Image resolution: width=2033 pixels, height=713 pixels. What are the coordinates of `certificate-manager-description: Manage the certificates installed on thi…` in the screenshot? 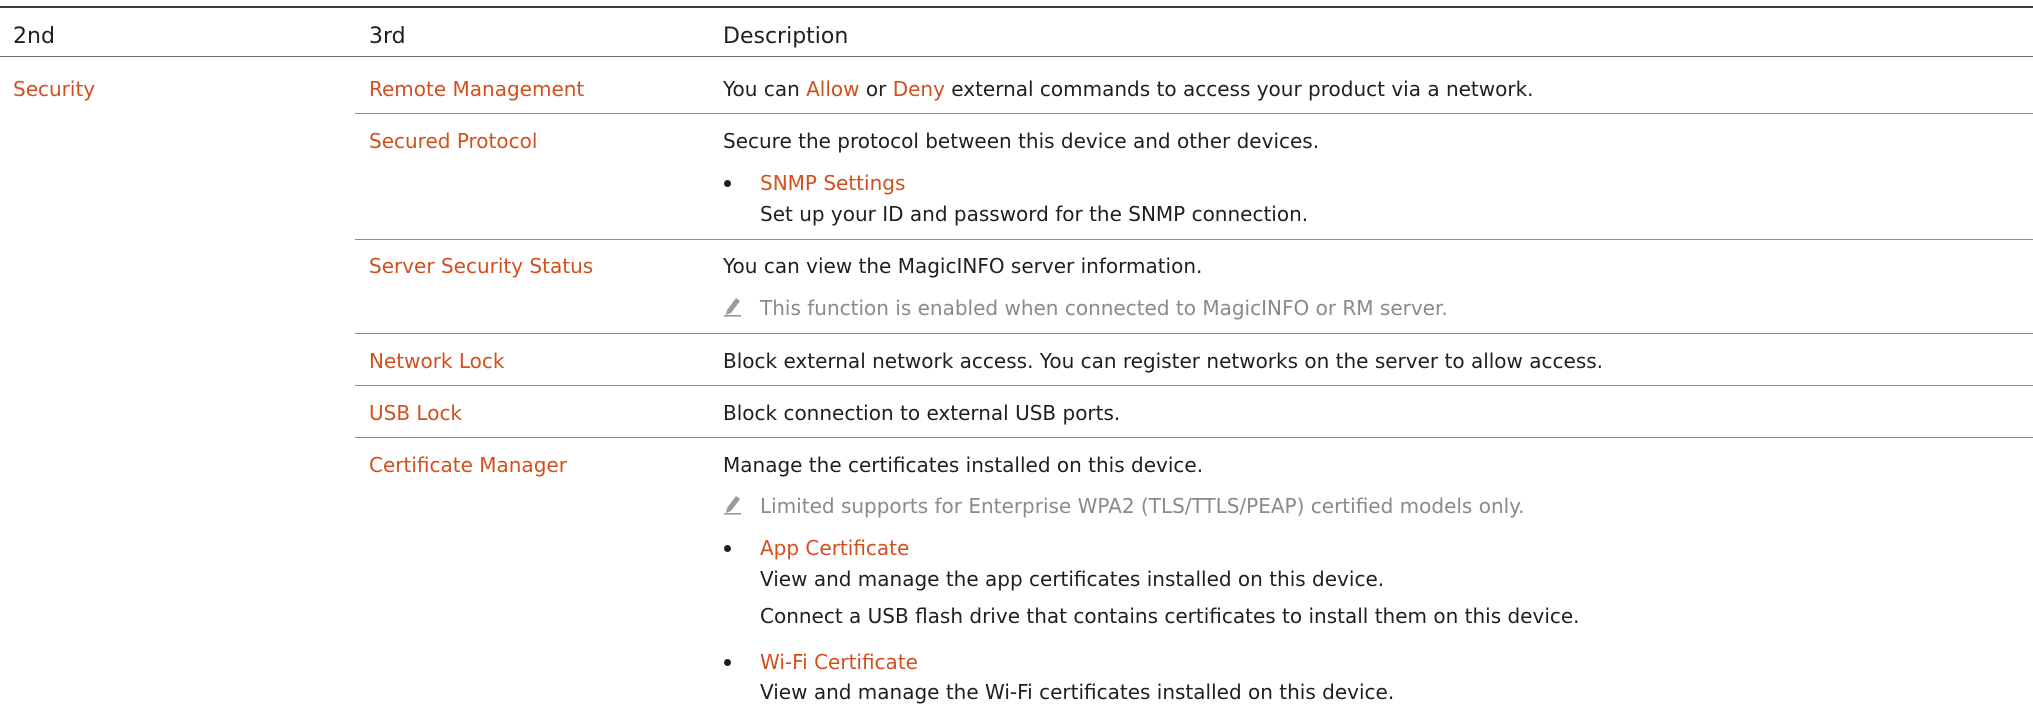 It's located at (963, 465).